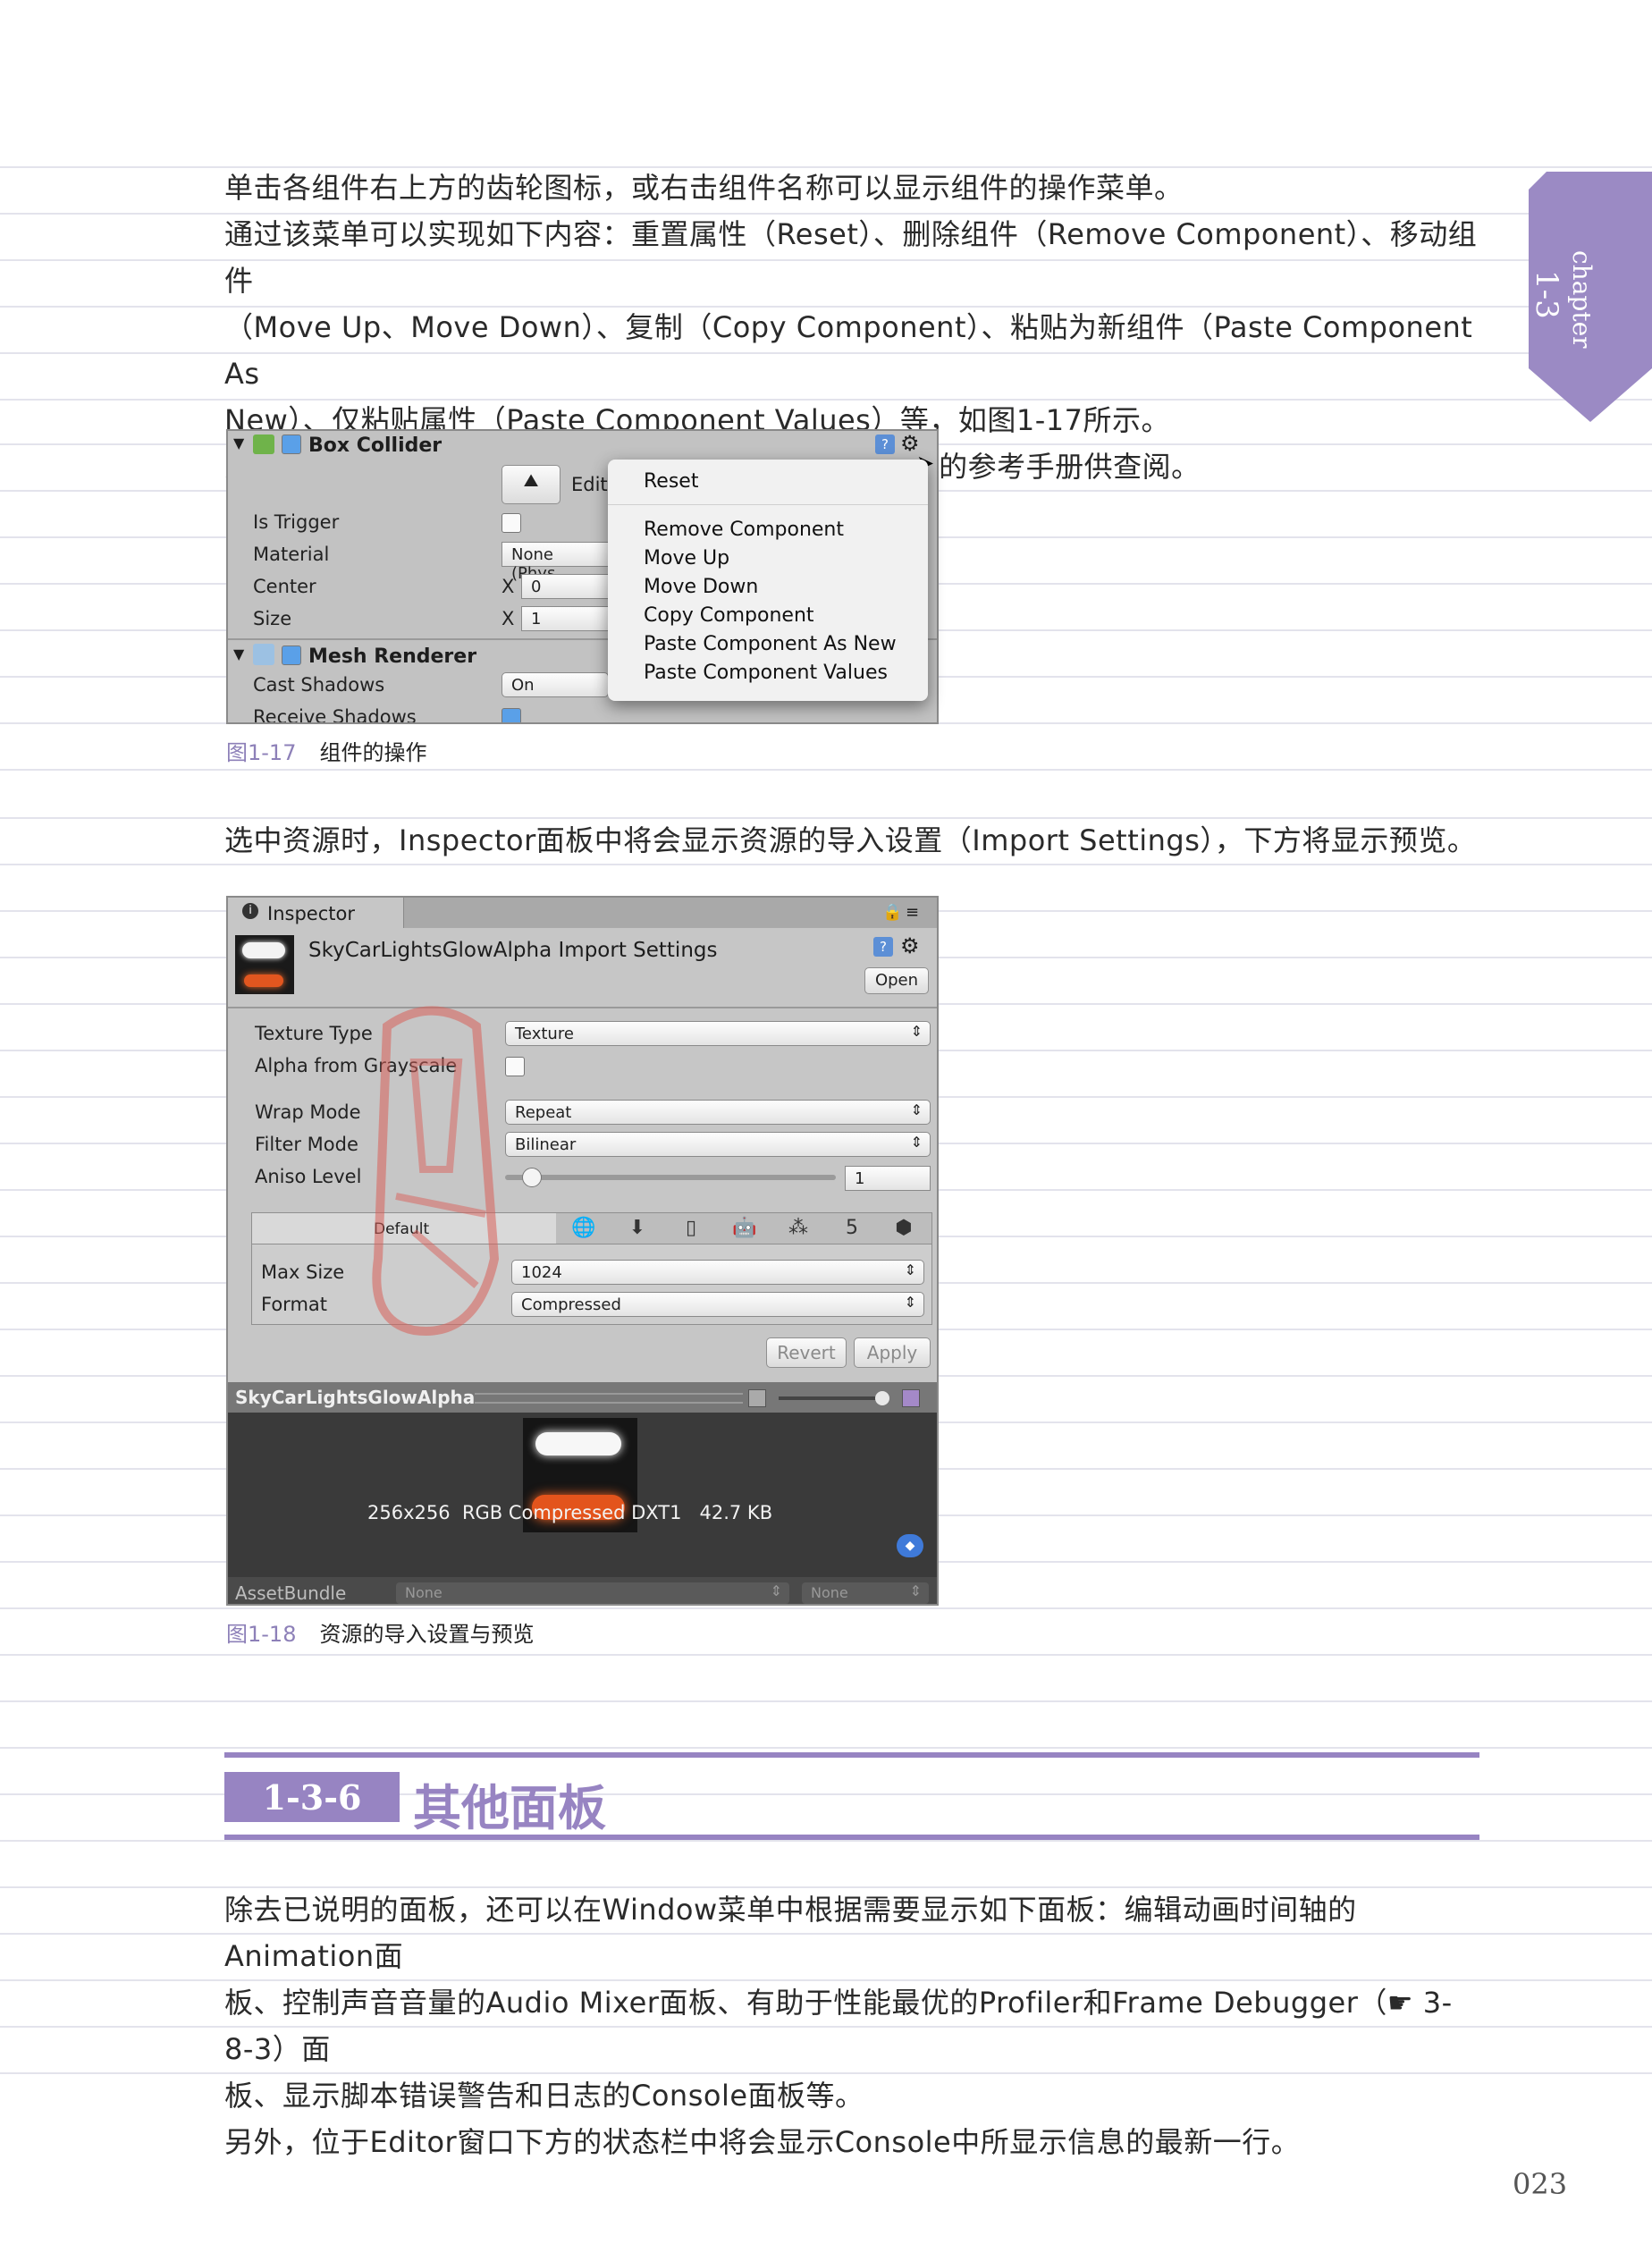  Describe the element at coordinates (291, 1593) in the screenshot. I see `asset-bundle-label: AssetBundle` at that location.